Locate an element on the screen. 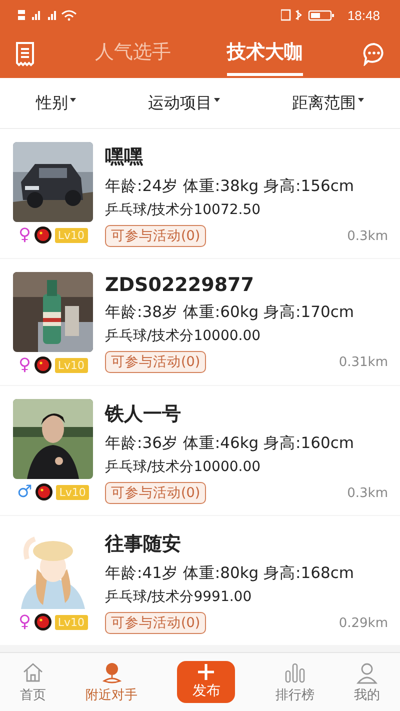 This screenshot has width=400, height=711. player-stats: 年龄:36岁 体重:46kg 身高:160cm is located at coordinates (230, 443).